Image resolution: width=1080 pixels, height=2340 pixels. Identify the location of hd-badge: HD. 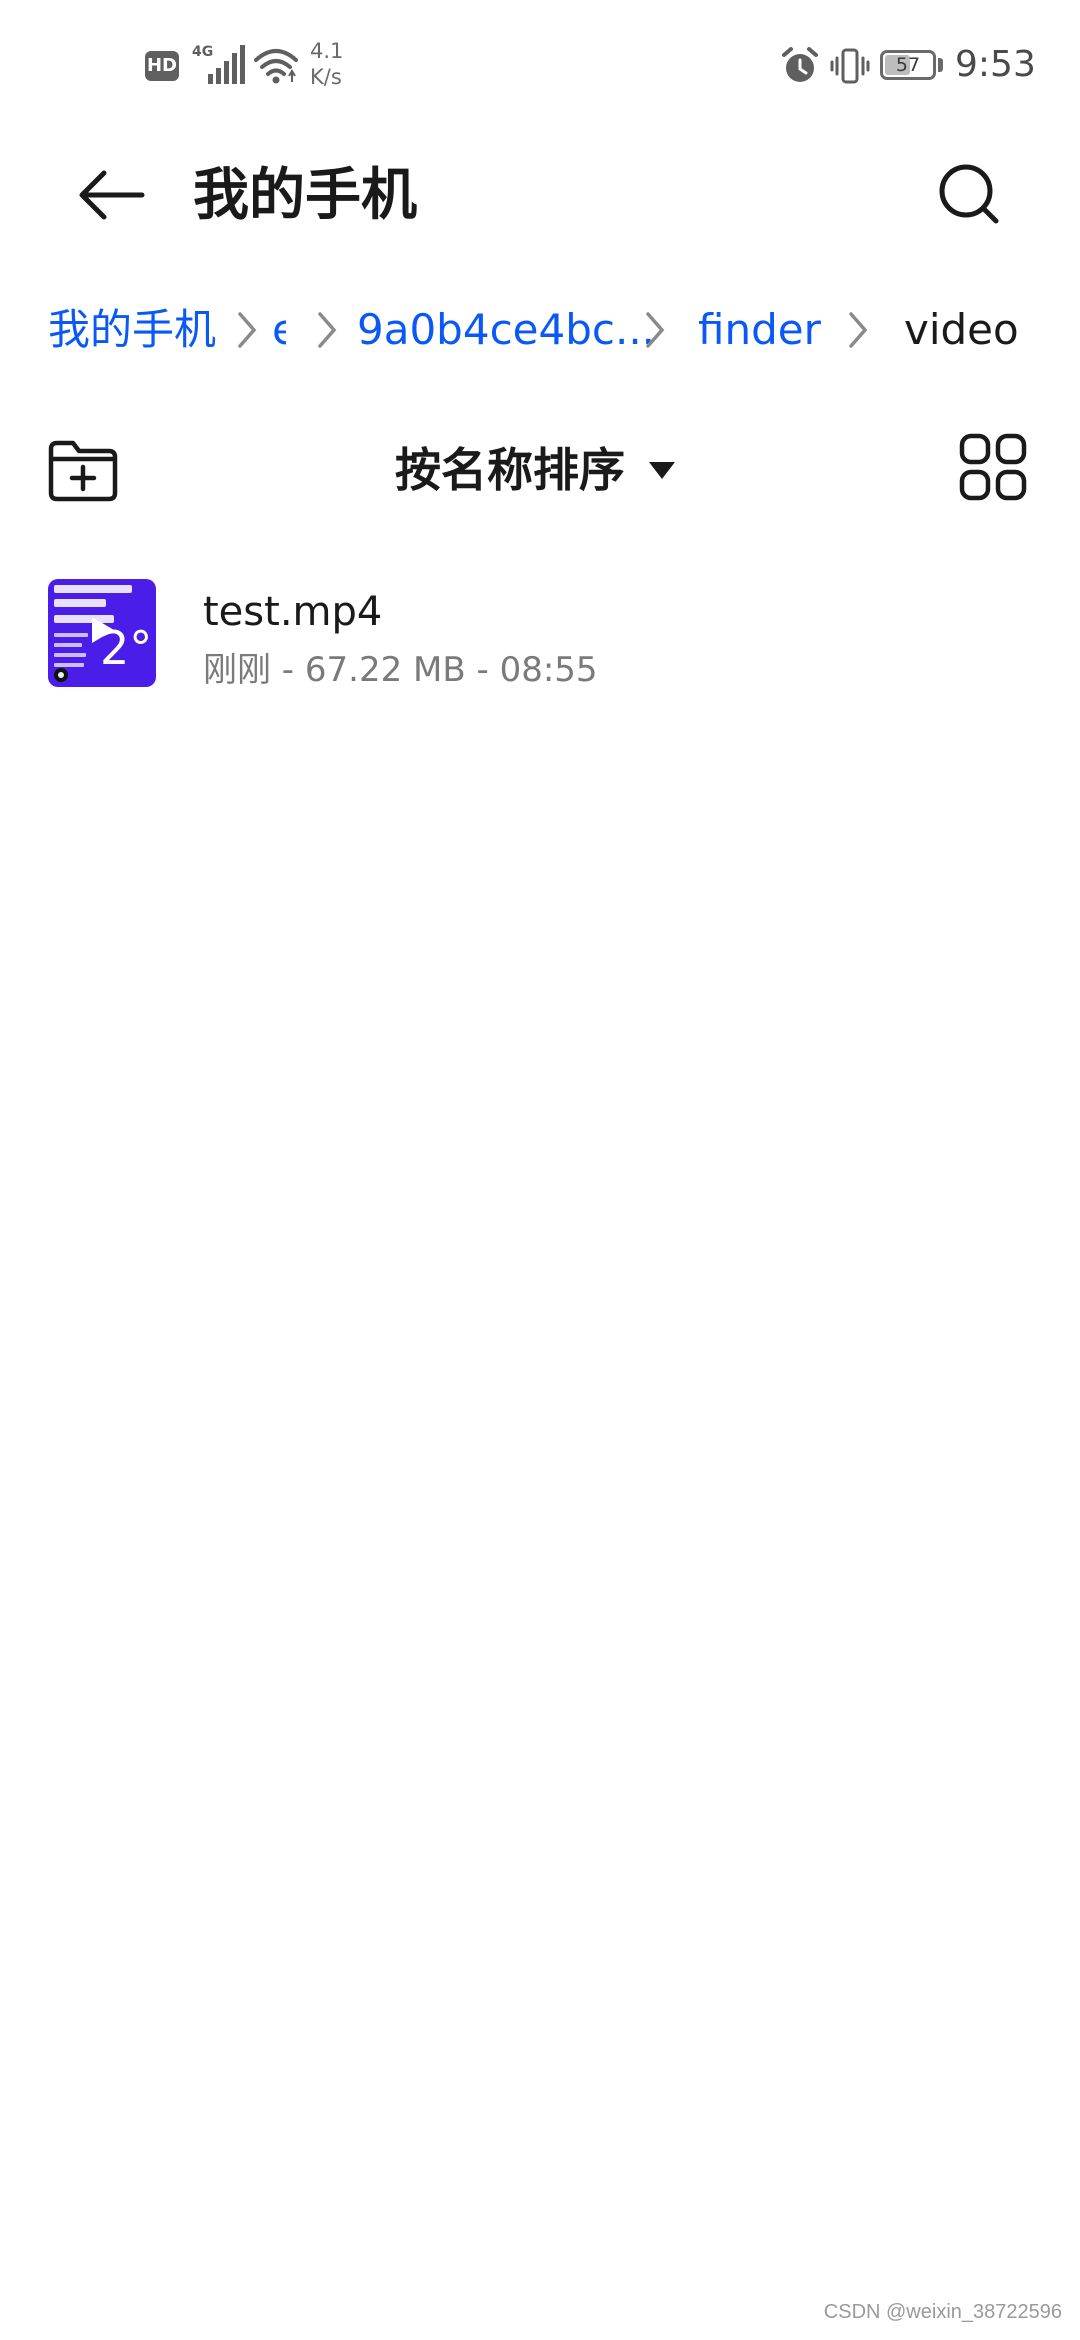
(162, 66).